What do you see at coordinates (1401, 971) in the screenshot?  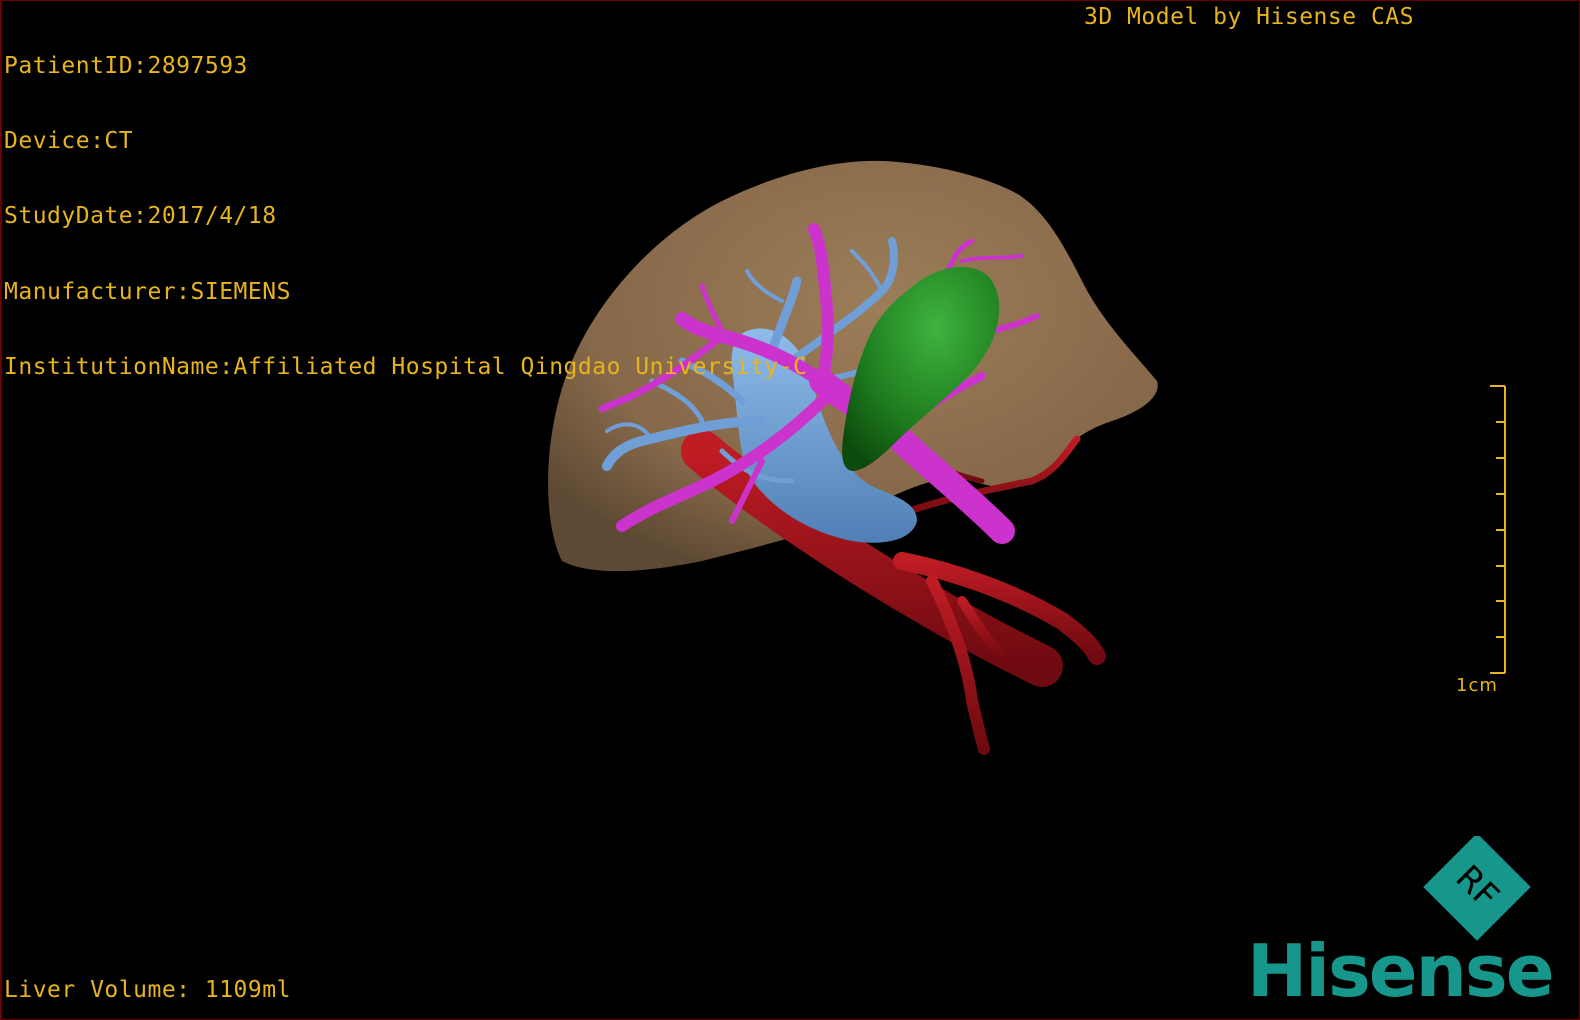 I see `hisense-brand: Hisense` at bounding box center [1401, 971].